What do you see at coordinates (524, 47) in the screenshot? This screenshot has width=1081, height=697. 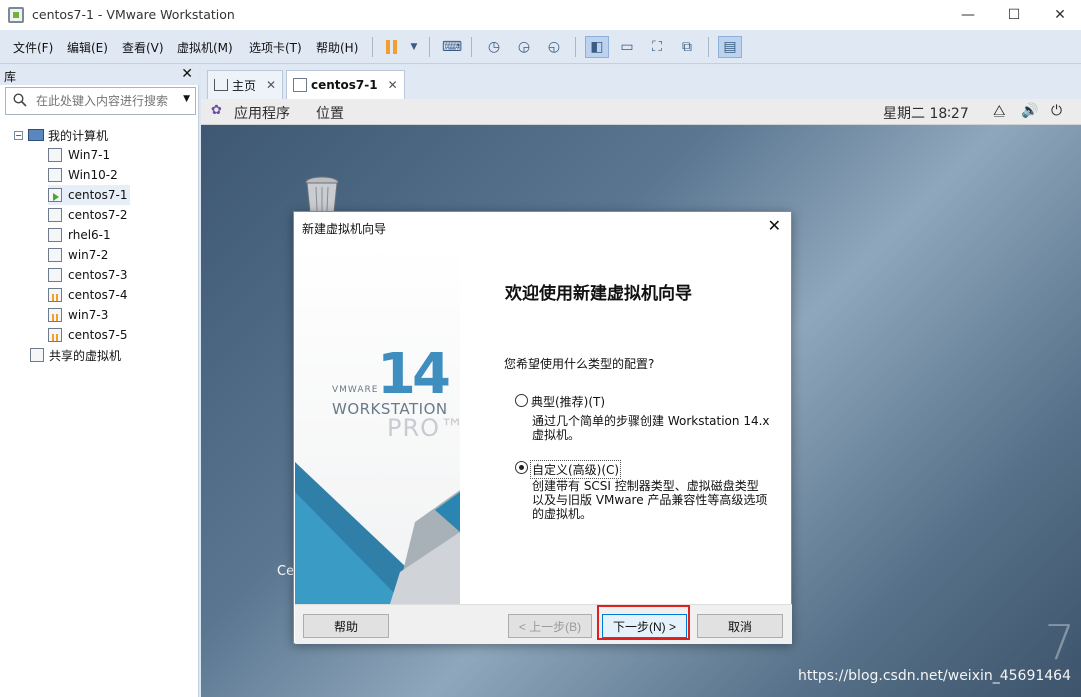 I see `revert-snapshot-icon: ◶` at bounding box center [524, 47].